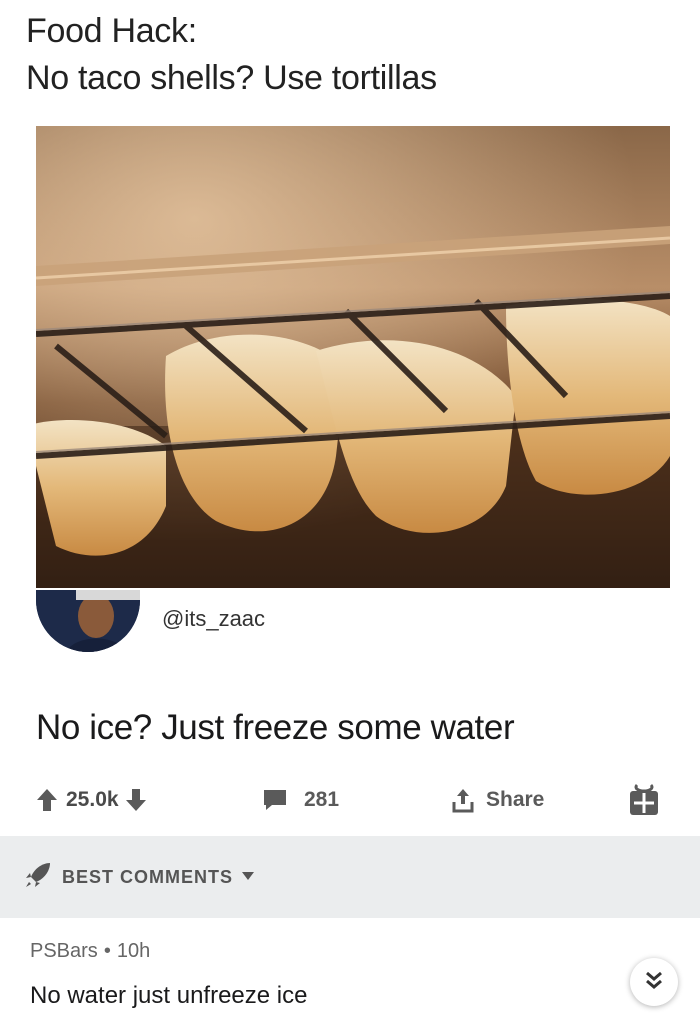 The width and height of the screenshot is (700, 1022). What do you see at coordinates (515, 799) in the screenshot?
I see `share-label: Share` at bounding box center [515, 799].